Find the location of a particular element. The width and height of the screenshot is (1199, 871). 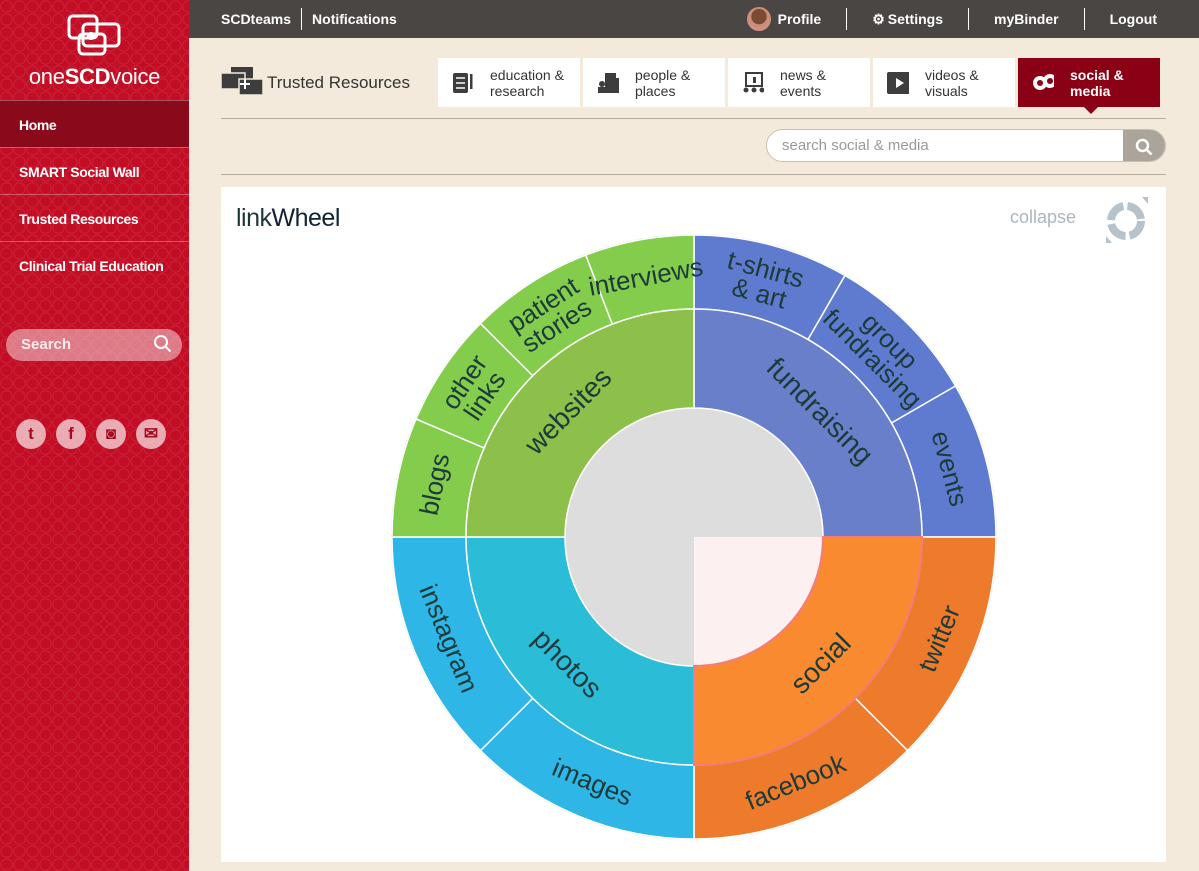

email-icon: ✉ is located at coordinates (151, 434).